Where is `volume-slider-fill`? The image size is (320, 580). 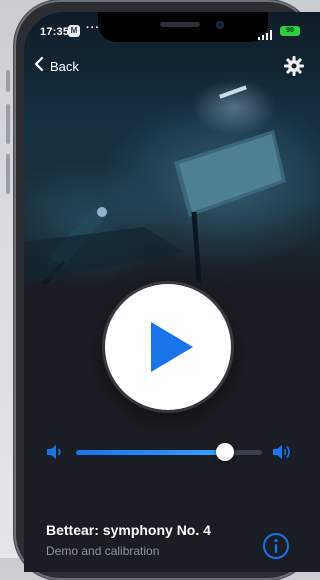 volume-slider-fill is located at coordinates (150, 452).